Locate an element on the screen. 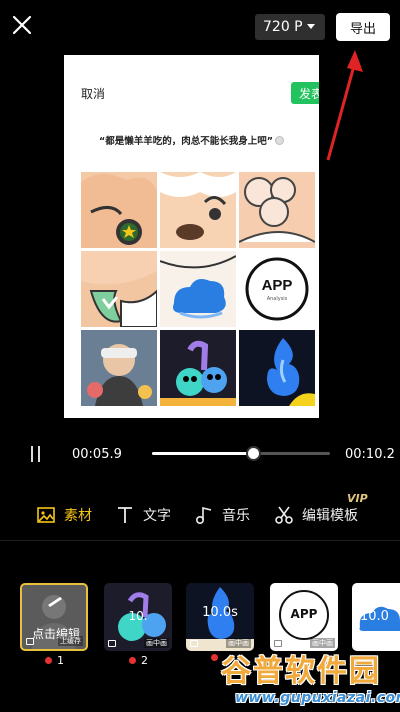 This screenshot has height=712, width=400. tool-tabs: 素材 文字 音乐 编辑模板 is located at coordinates (200, 515).